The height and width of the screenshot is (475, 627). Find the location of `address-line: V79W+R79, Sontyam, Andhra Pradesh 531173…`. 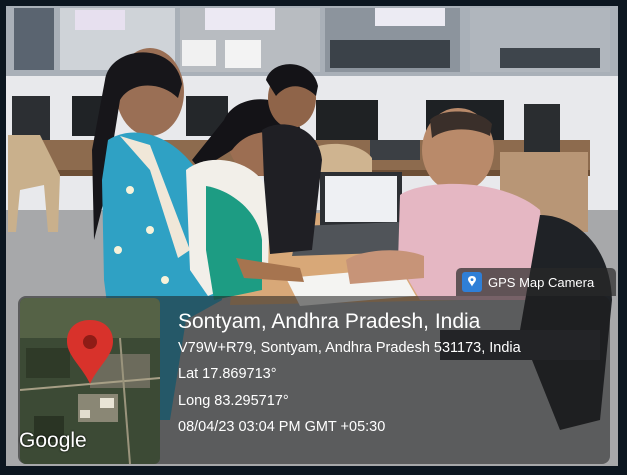

address-line: V79W+R79, Sontyam, Andhra Pradesh 531173… is located at coordinates (349, 348).